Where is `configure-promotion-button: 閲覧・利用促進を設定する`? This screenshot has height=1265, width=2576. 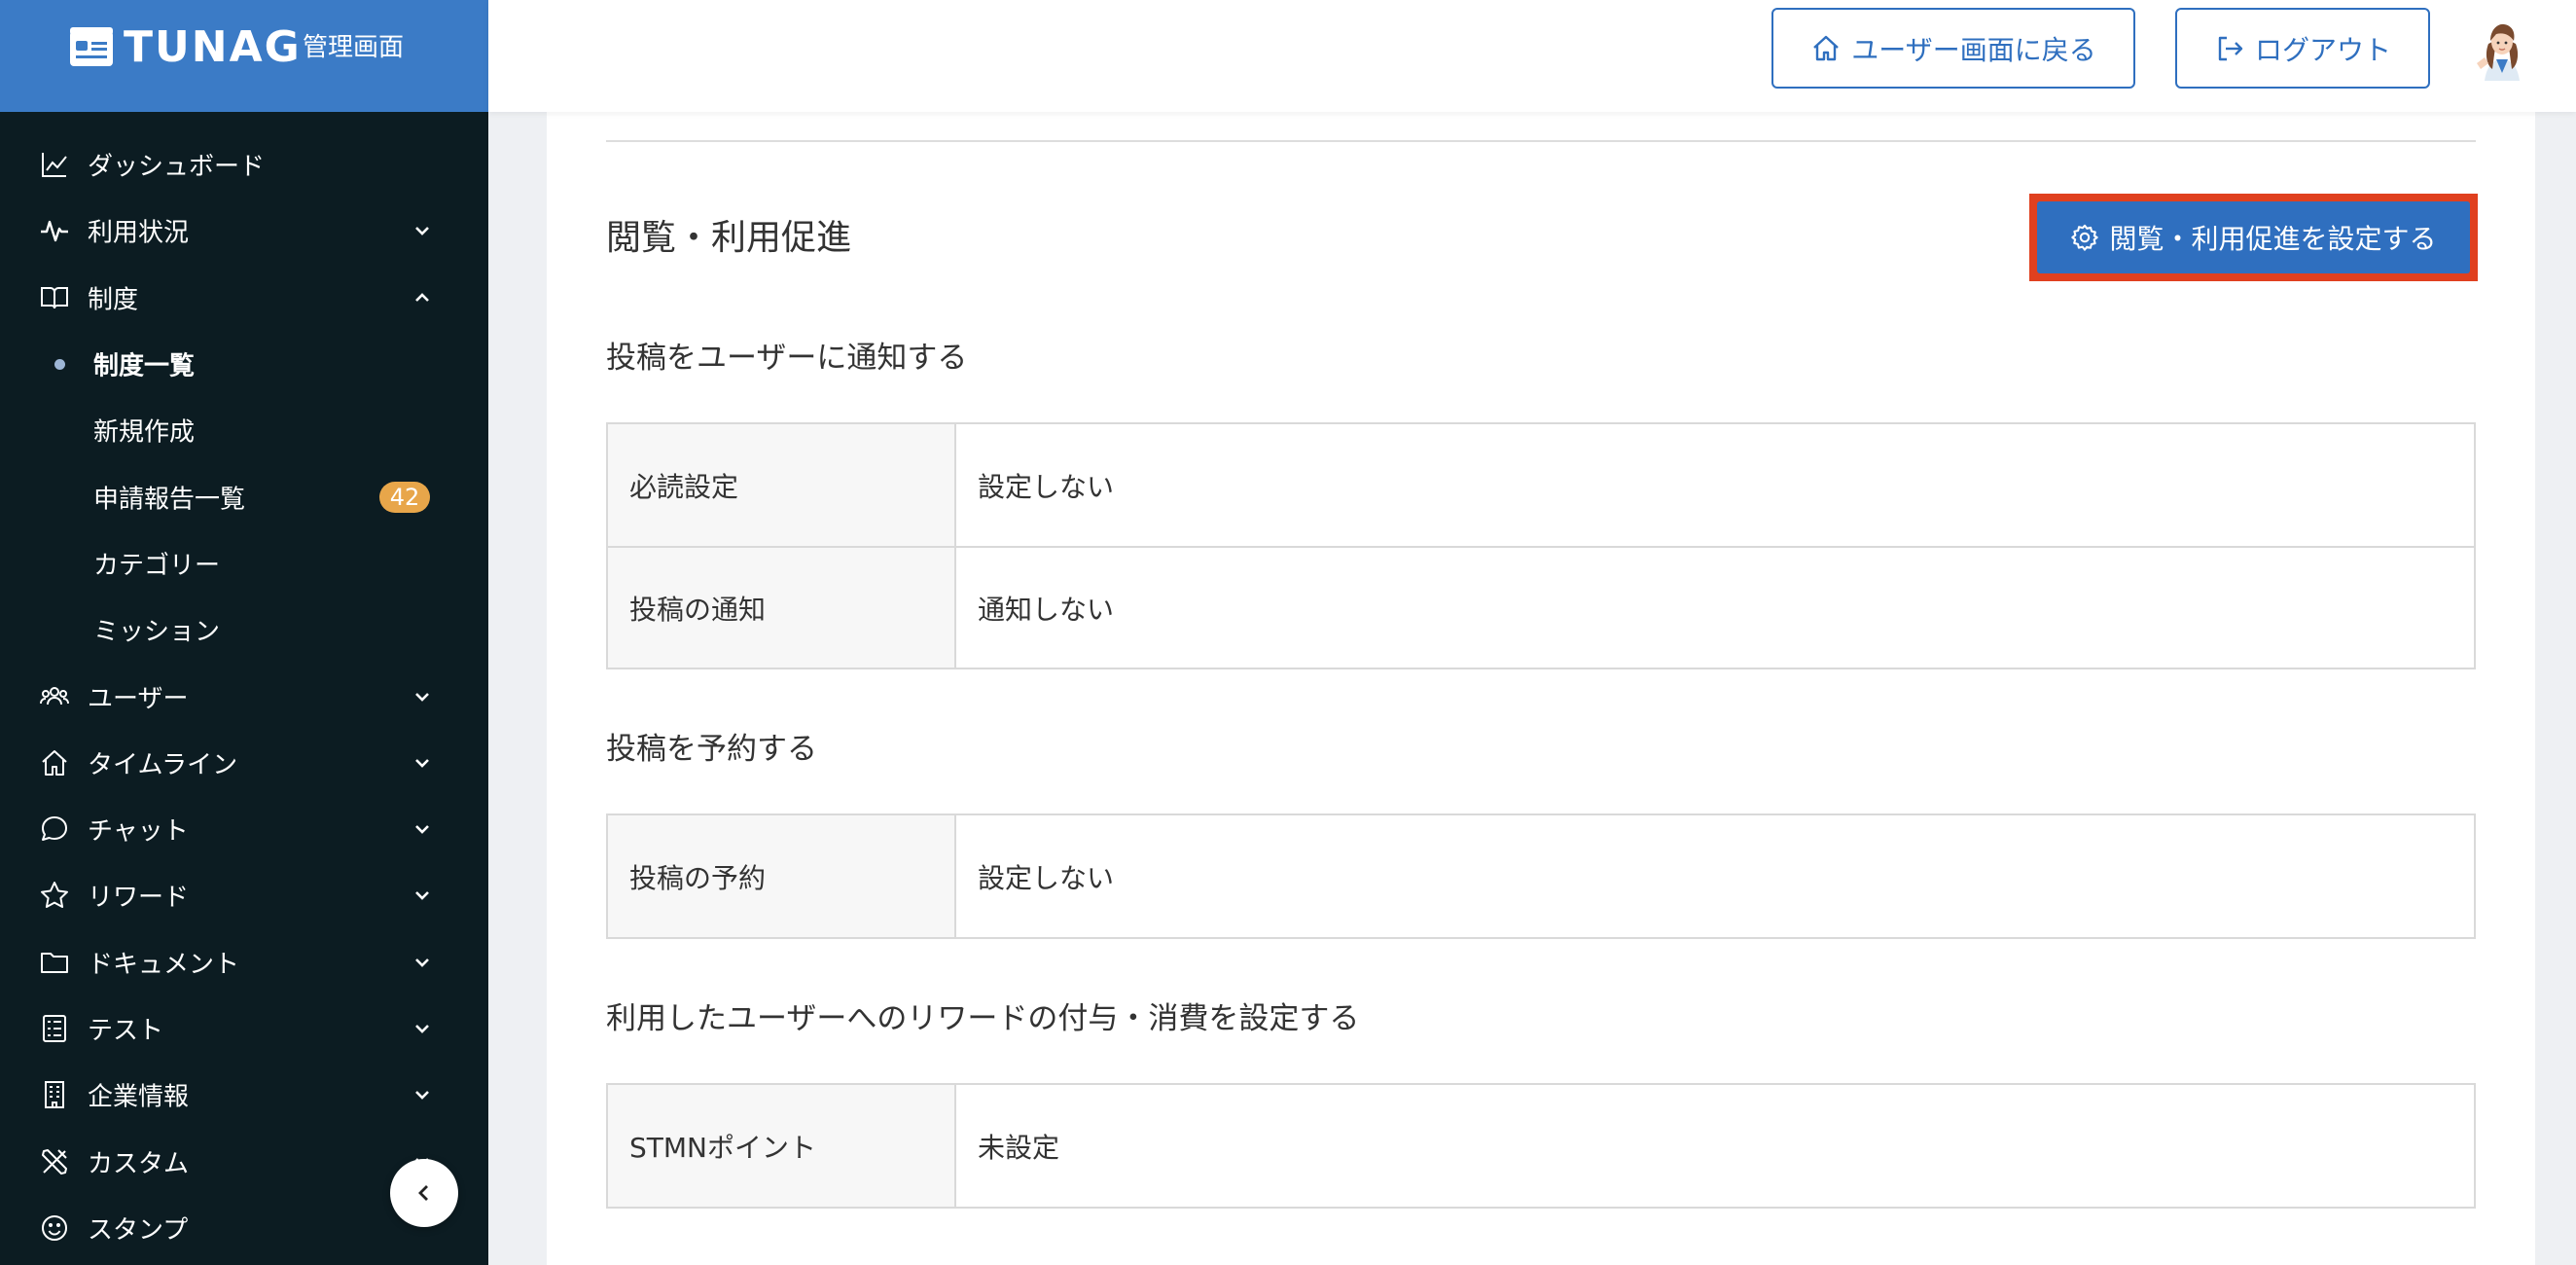 configure-promotion-button: 閲覧・利用促進を設定する is located at coordinates (2253, 237).